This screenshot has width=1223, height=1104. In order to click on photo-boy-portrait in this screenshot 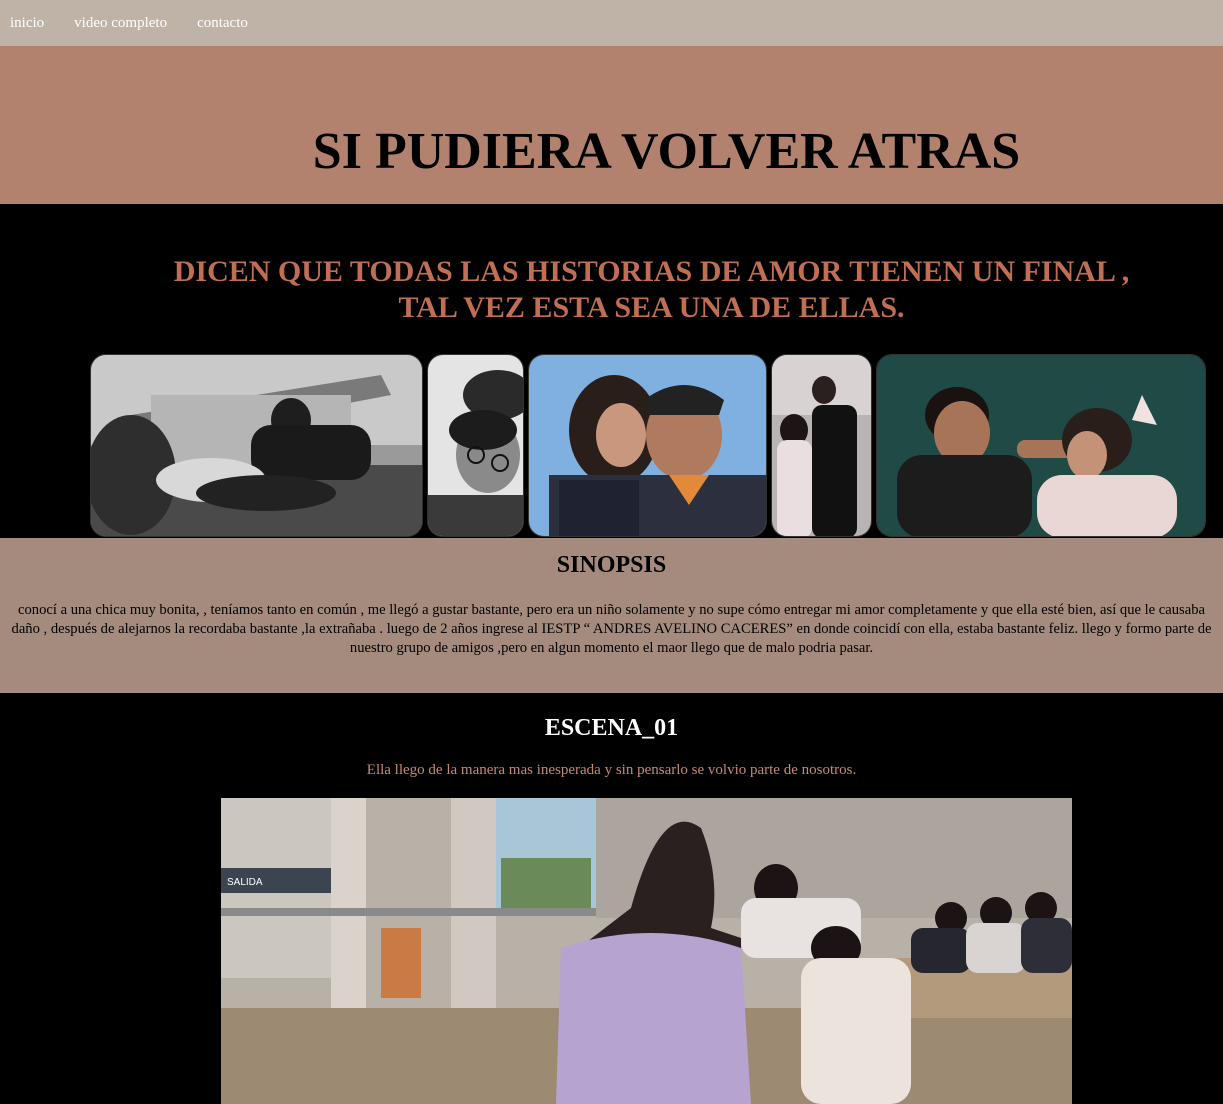, I will do `click(475, 445)`.